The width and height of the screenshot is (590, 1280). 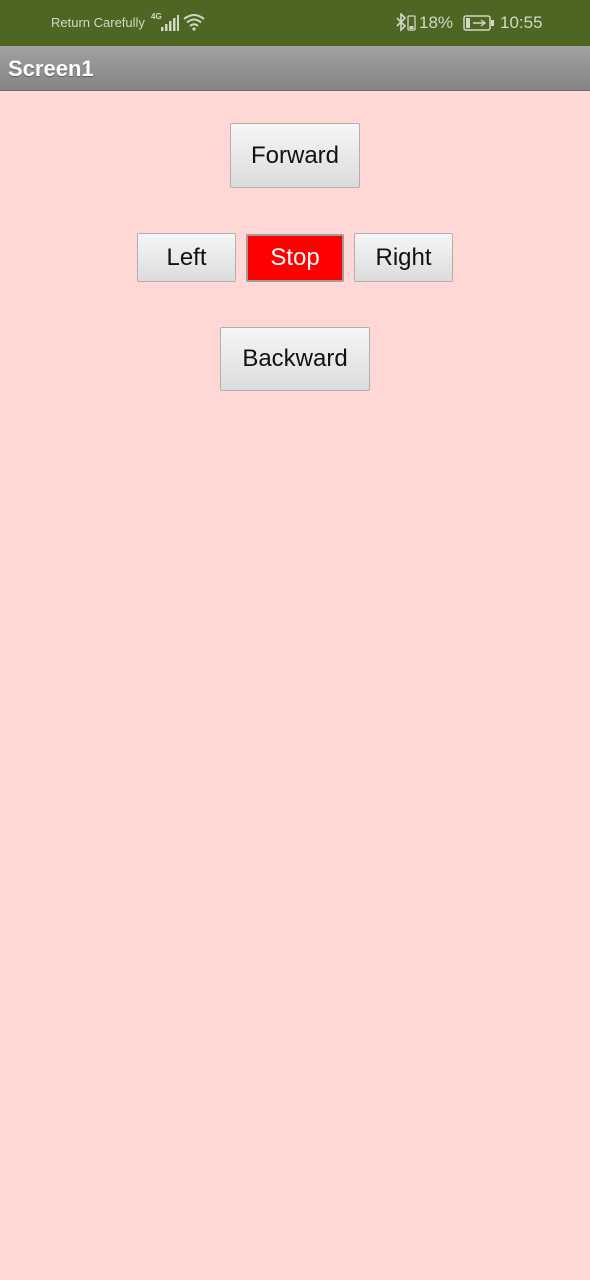 What do you see at coordinates (295, 23) in the screenshot?
I see `status-bar: Return Carefully 4G 18% 10:55` at bounding box center [295, 23].